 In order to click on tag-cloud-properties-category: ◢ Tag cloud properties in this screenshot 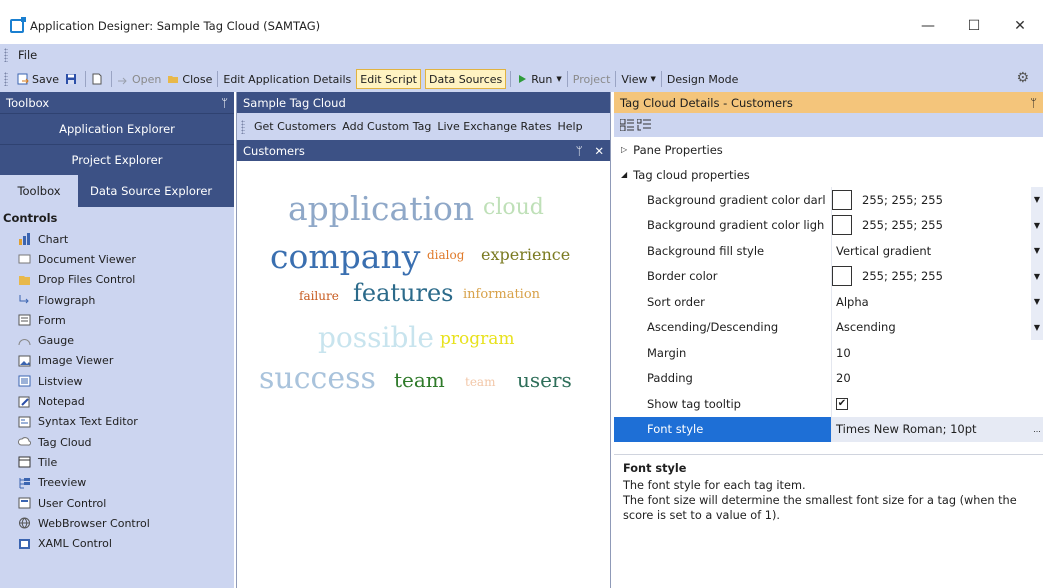, I will do `click(828, 174)`.